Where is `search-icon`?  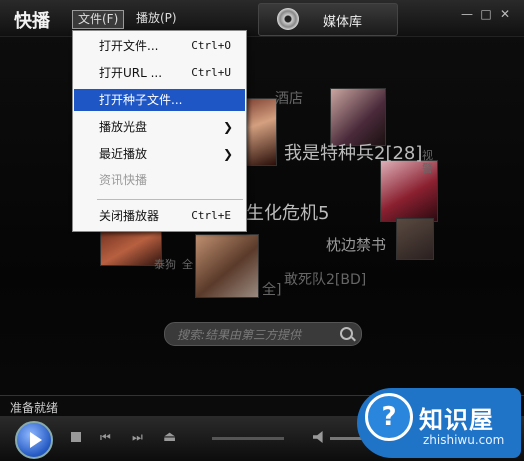
search-icon is located at coordinates (346, 333).